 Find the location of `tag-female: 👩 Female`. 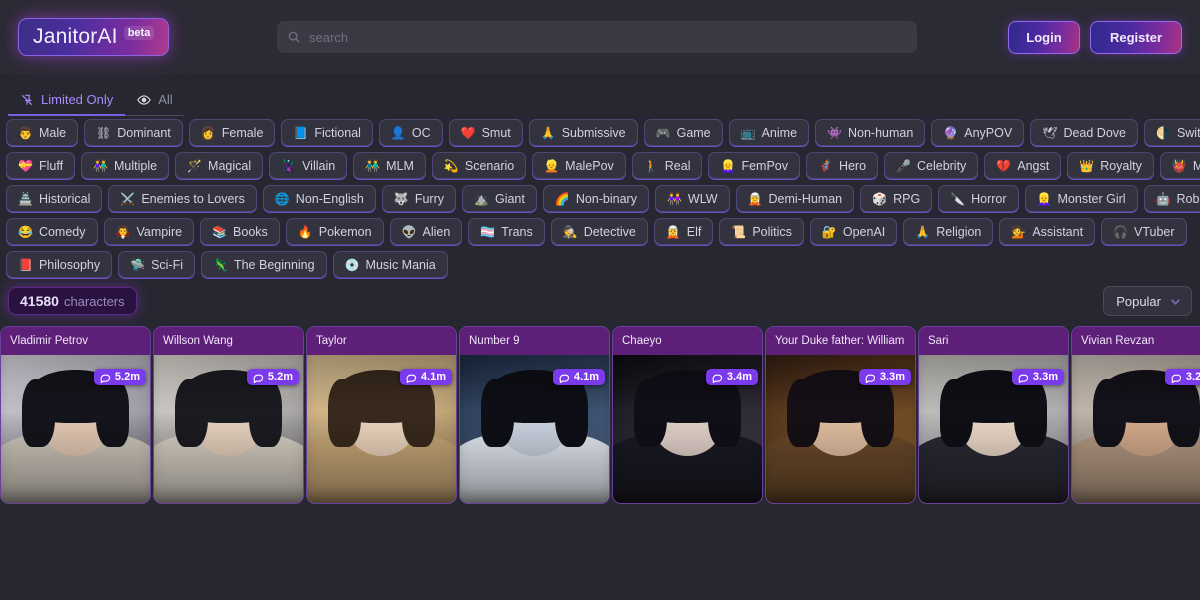

tag-female: 👩 Female is located at coordinates (232, 132).